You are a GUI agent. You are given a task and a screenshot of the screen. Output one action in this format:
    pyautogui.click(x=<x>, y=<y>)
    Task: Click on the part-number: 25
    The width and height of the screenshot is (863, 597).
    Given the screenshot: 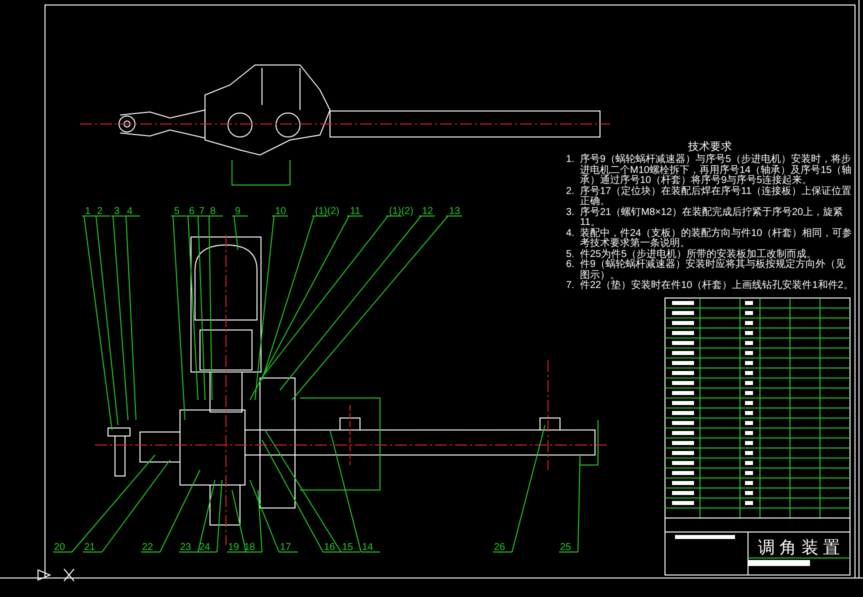 What is the action you would take?
    pyautogui.click(x=566, y=547)
    